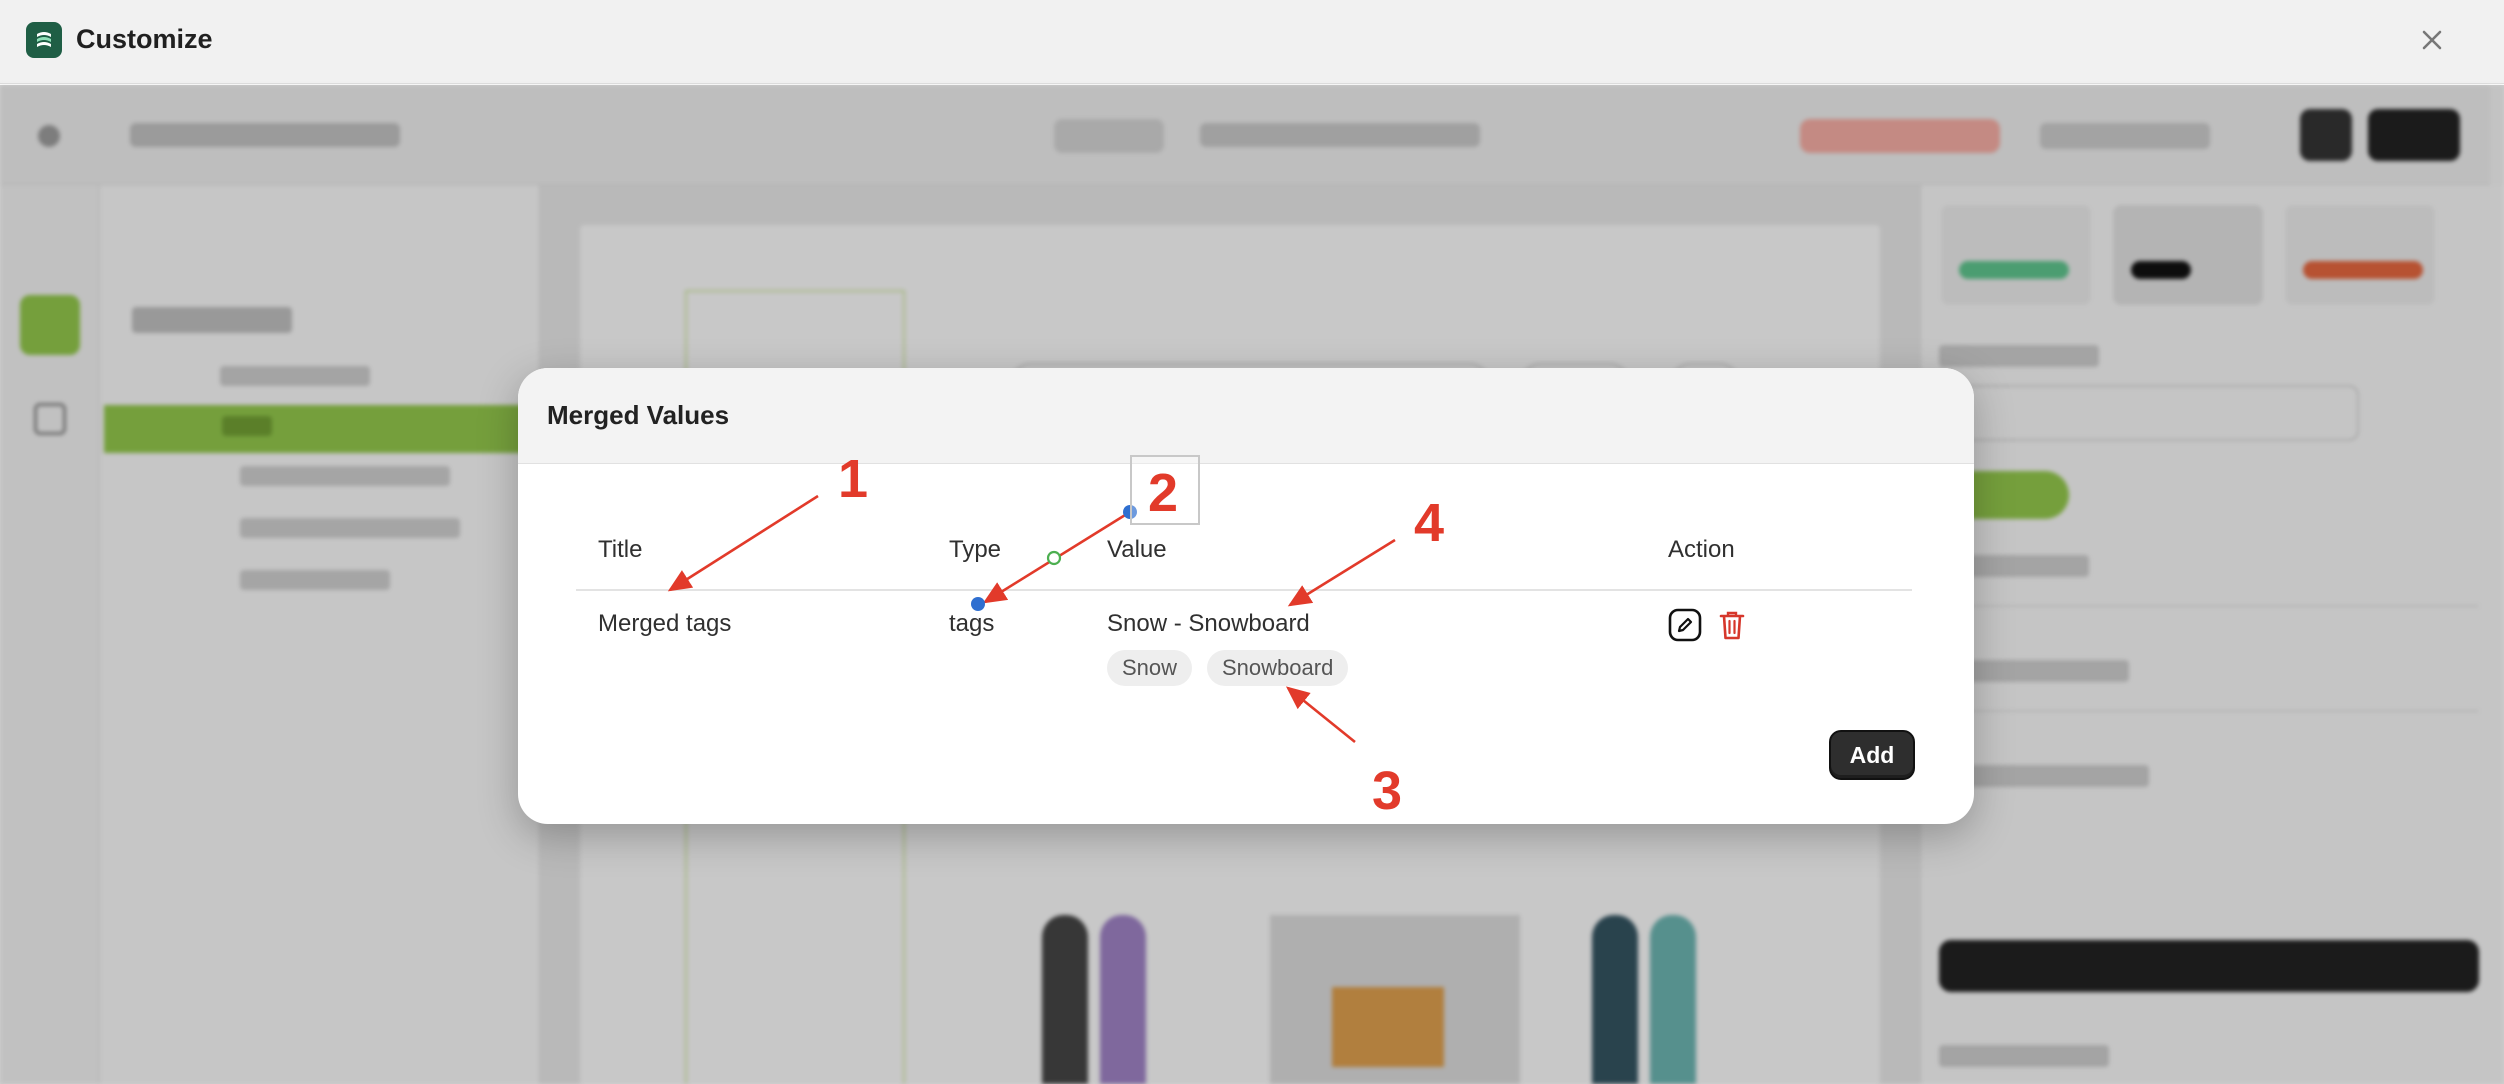 Image resolution: width=2504 pixels, height=1084 pixels. What do you see at coordinates (620, 549) in the screenshot?
I see `column-header-title: Title` at bounding box center [620, 549].